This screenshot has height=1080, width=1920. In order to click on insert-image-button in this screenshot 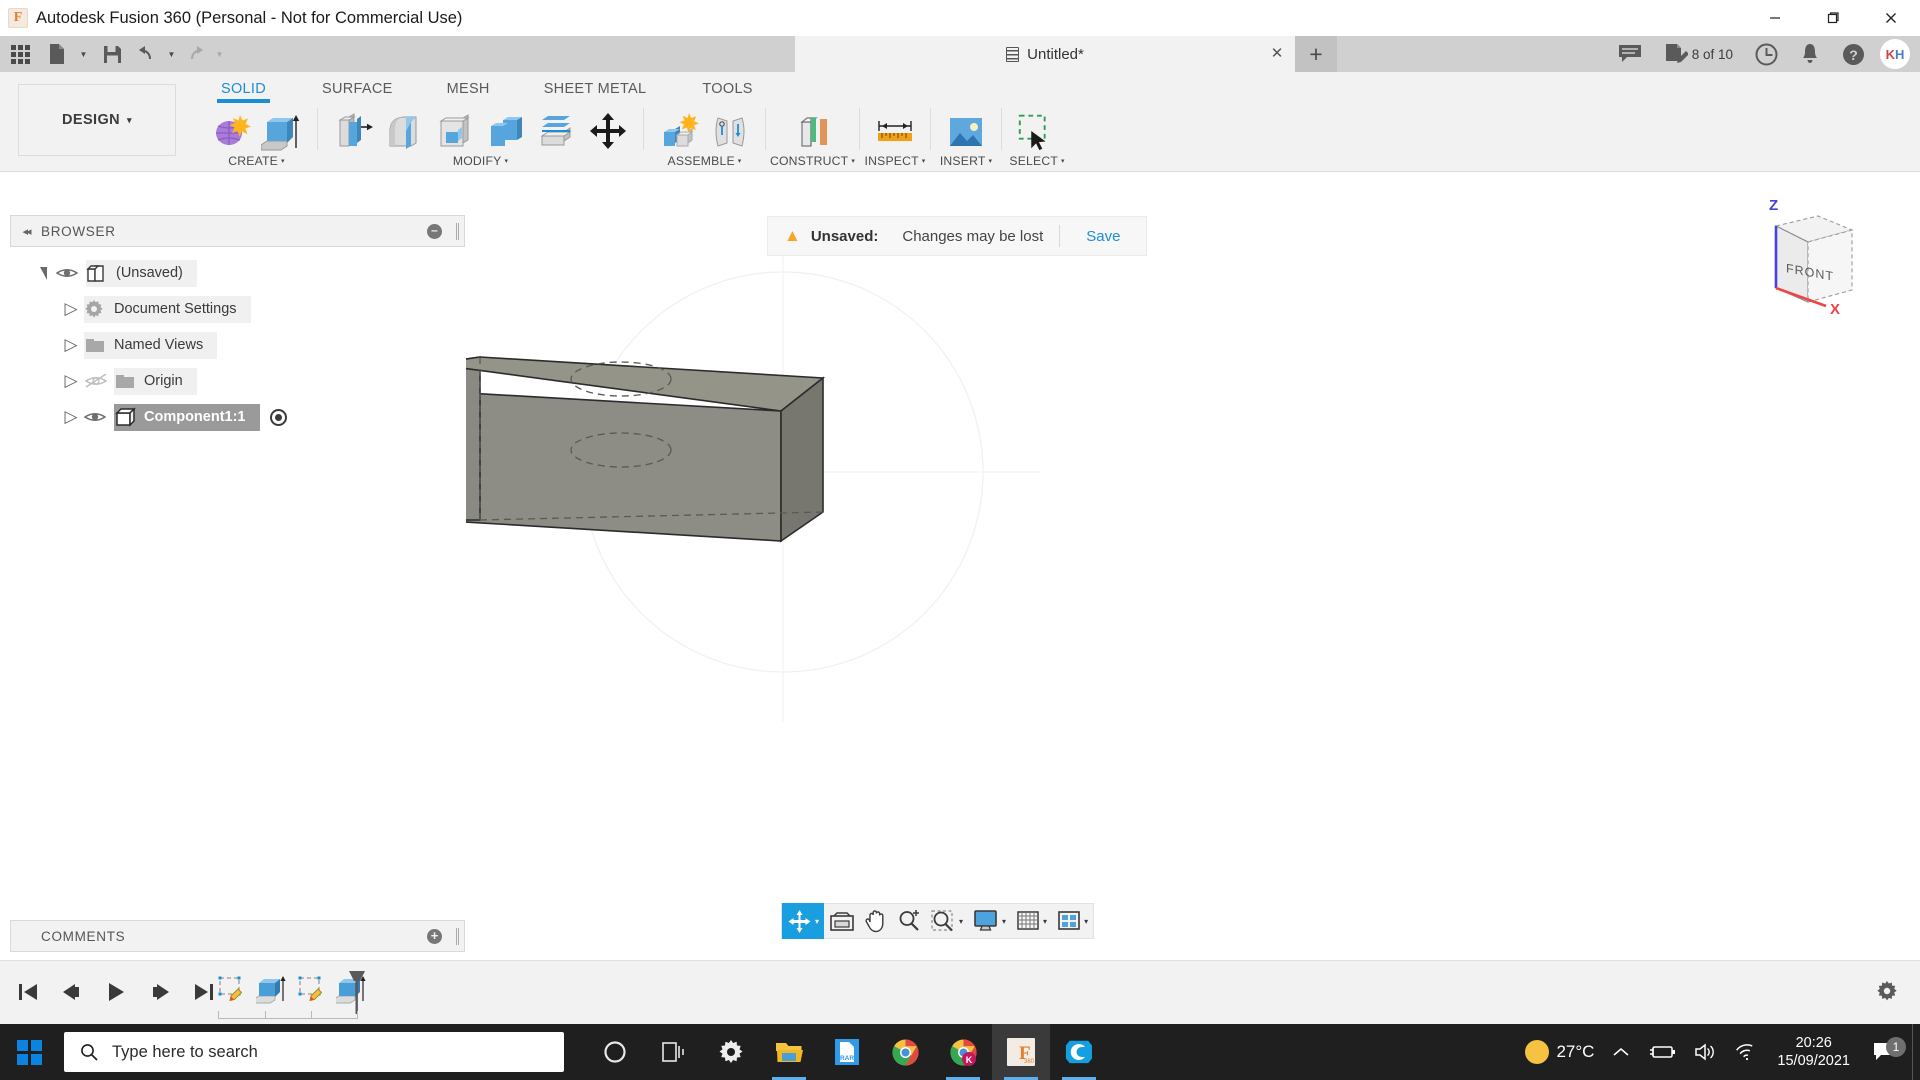, I will do `click(966, 131)`.